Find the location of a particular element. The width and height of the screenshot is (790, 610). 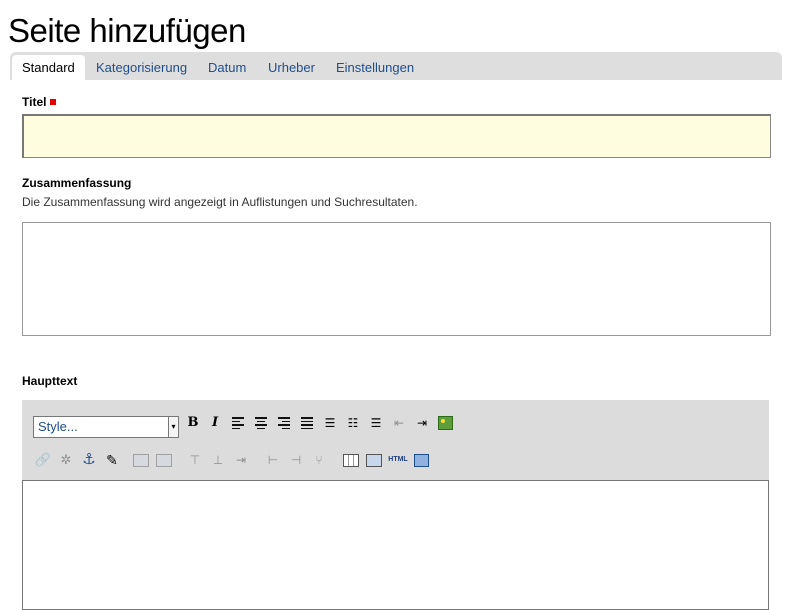

anchor-icon: ⚓ is located at coordinates (89, 459).